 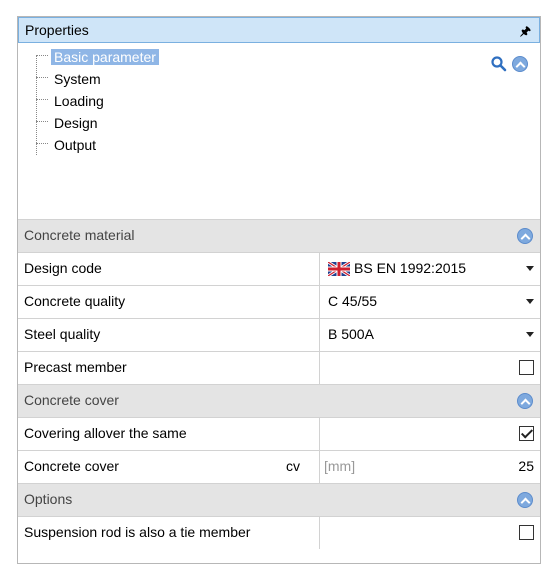 What do you see at coordinates (77, 79) in the screenshot?
I see `tree-item-label: System` at bounding box center [77, 79].